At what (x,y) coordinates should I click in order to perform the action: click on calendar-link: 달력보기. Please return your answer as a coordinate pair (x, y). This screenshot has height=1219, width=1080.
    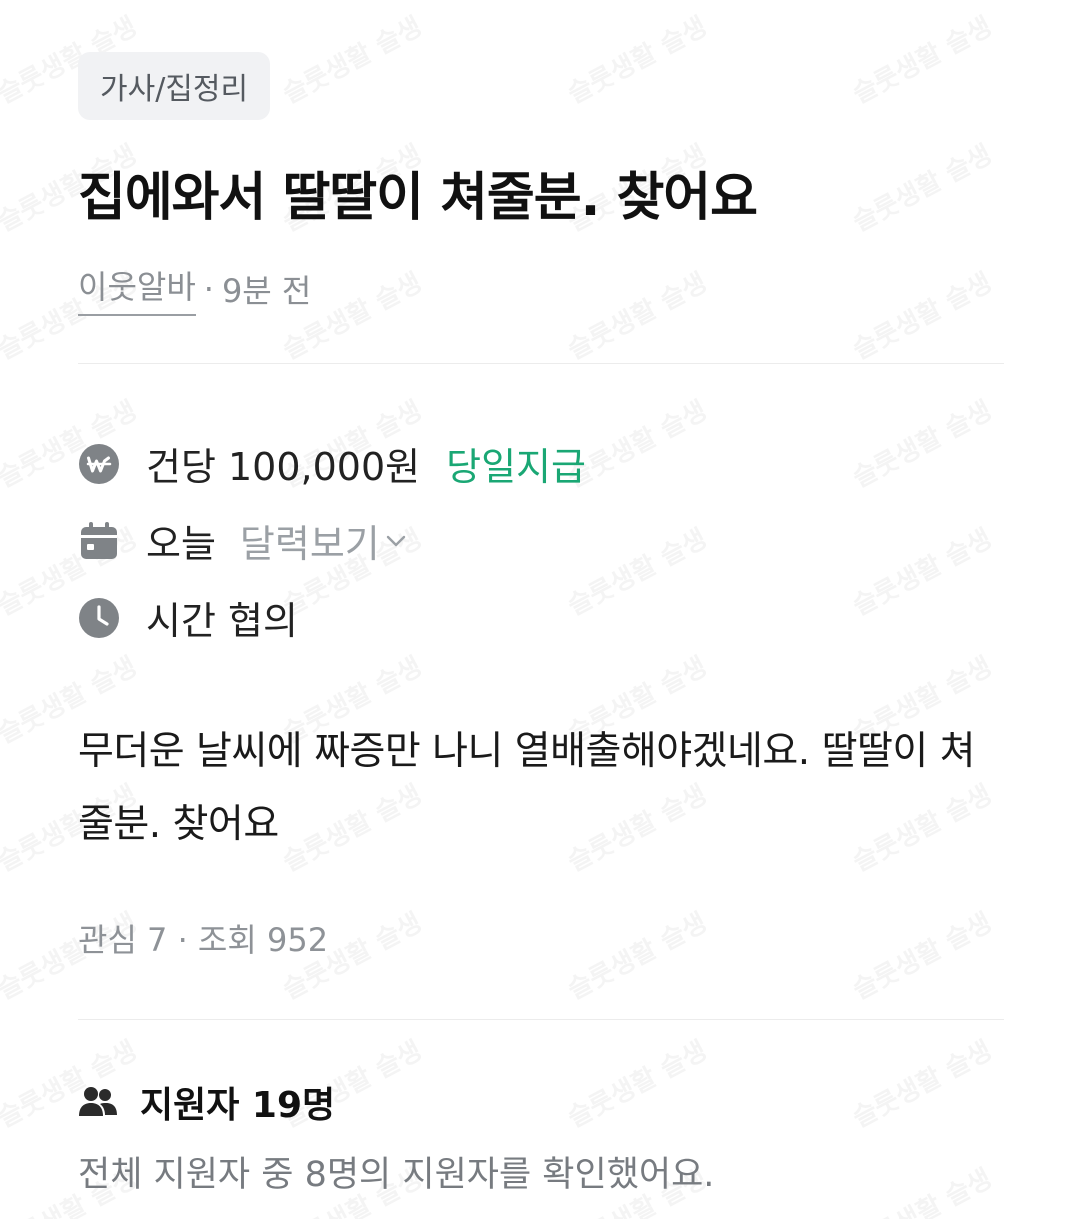
    Looking at the image, I should click on (324, 540).